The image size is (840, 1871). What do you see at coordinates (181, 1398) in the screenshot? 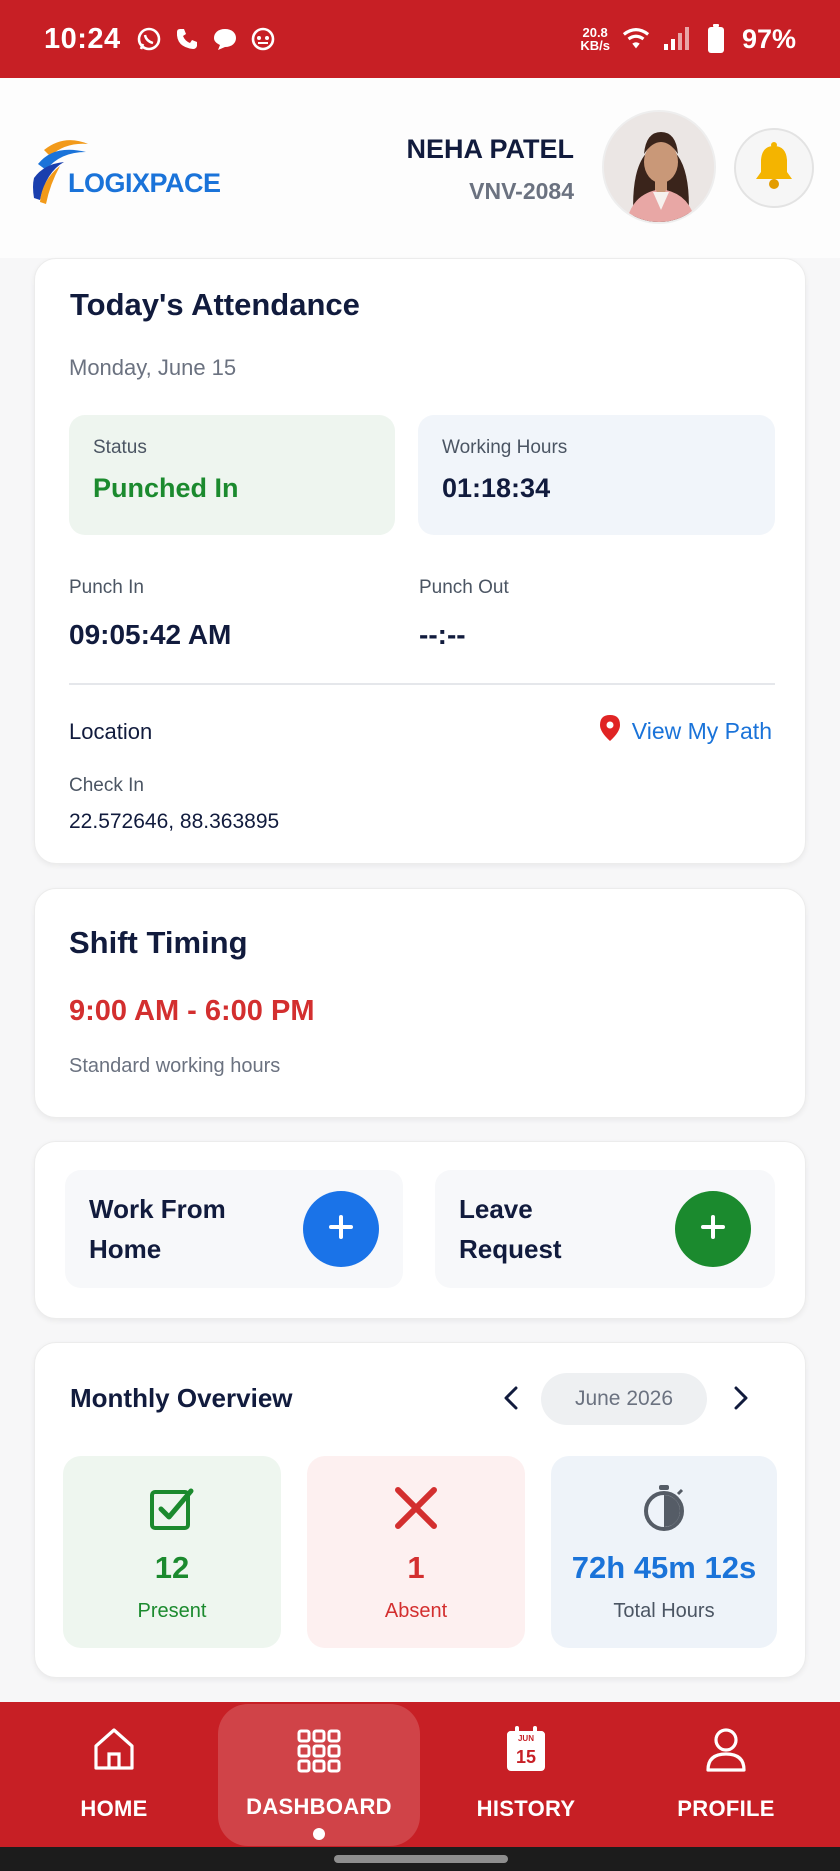
I see `monthly-overview-title: Monthly Overview` at bounding box center [181, 1398].